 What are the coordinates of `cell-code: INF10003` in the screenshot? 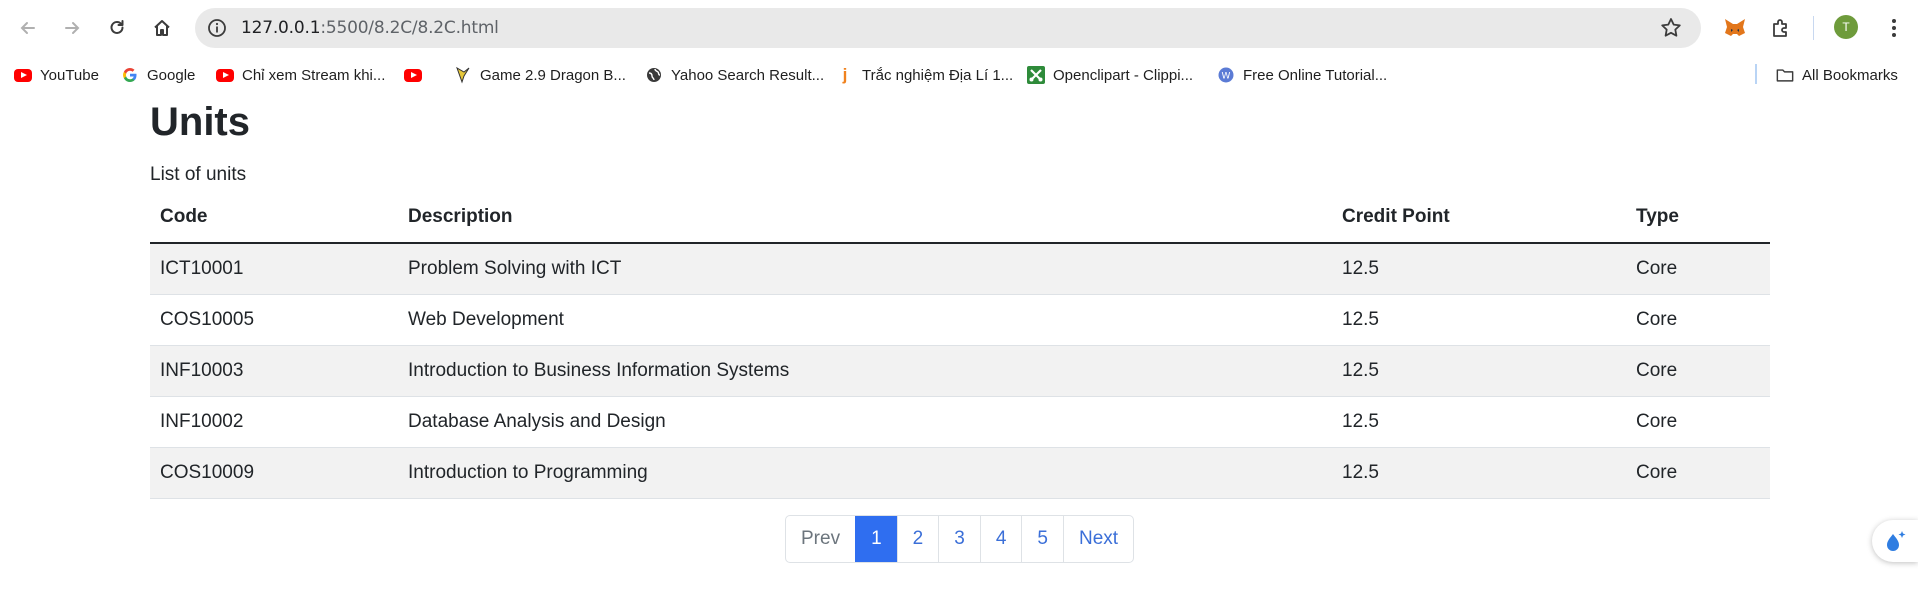 It's located at (274, 371).